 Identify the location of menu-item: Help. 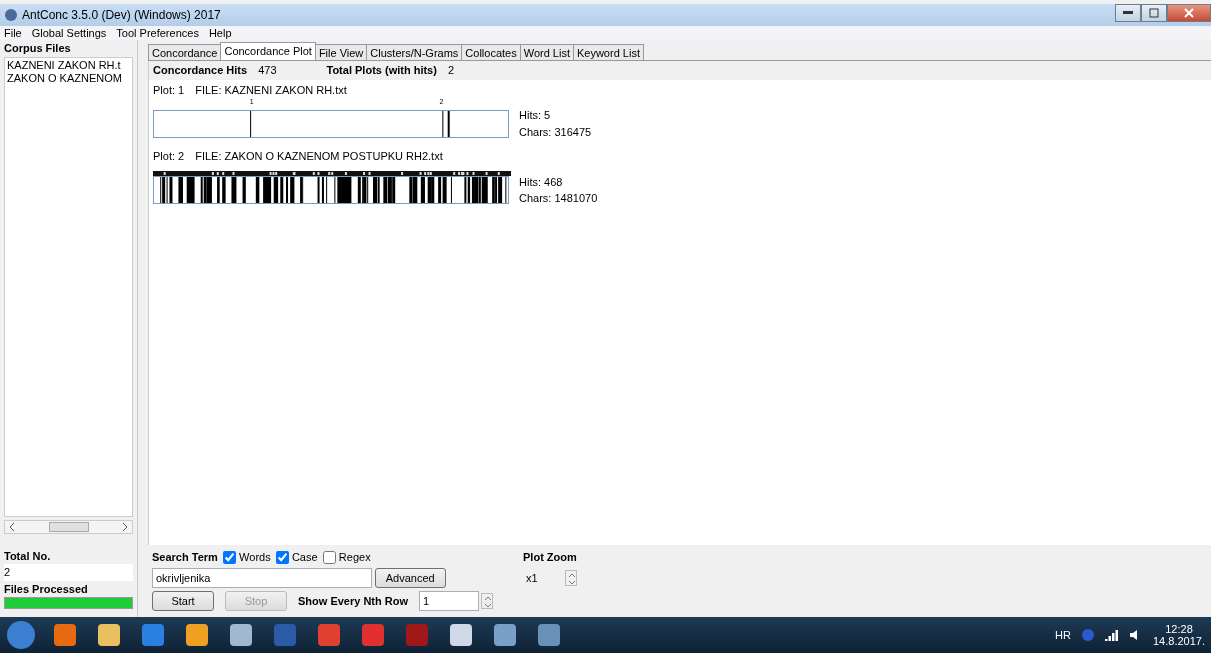
(220, 33).